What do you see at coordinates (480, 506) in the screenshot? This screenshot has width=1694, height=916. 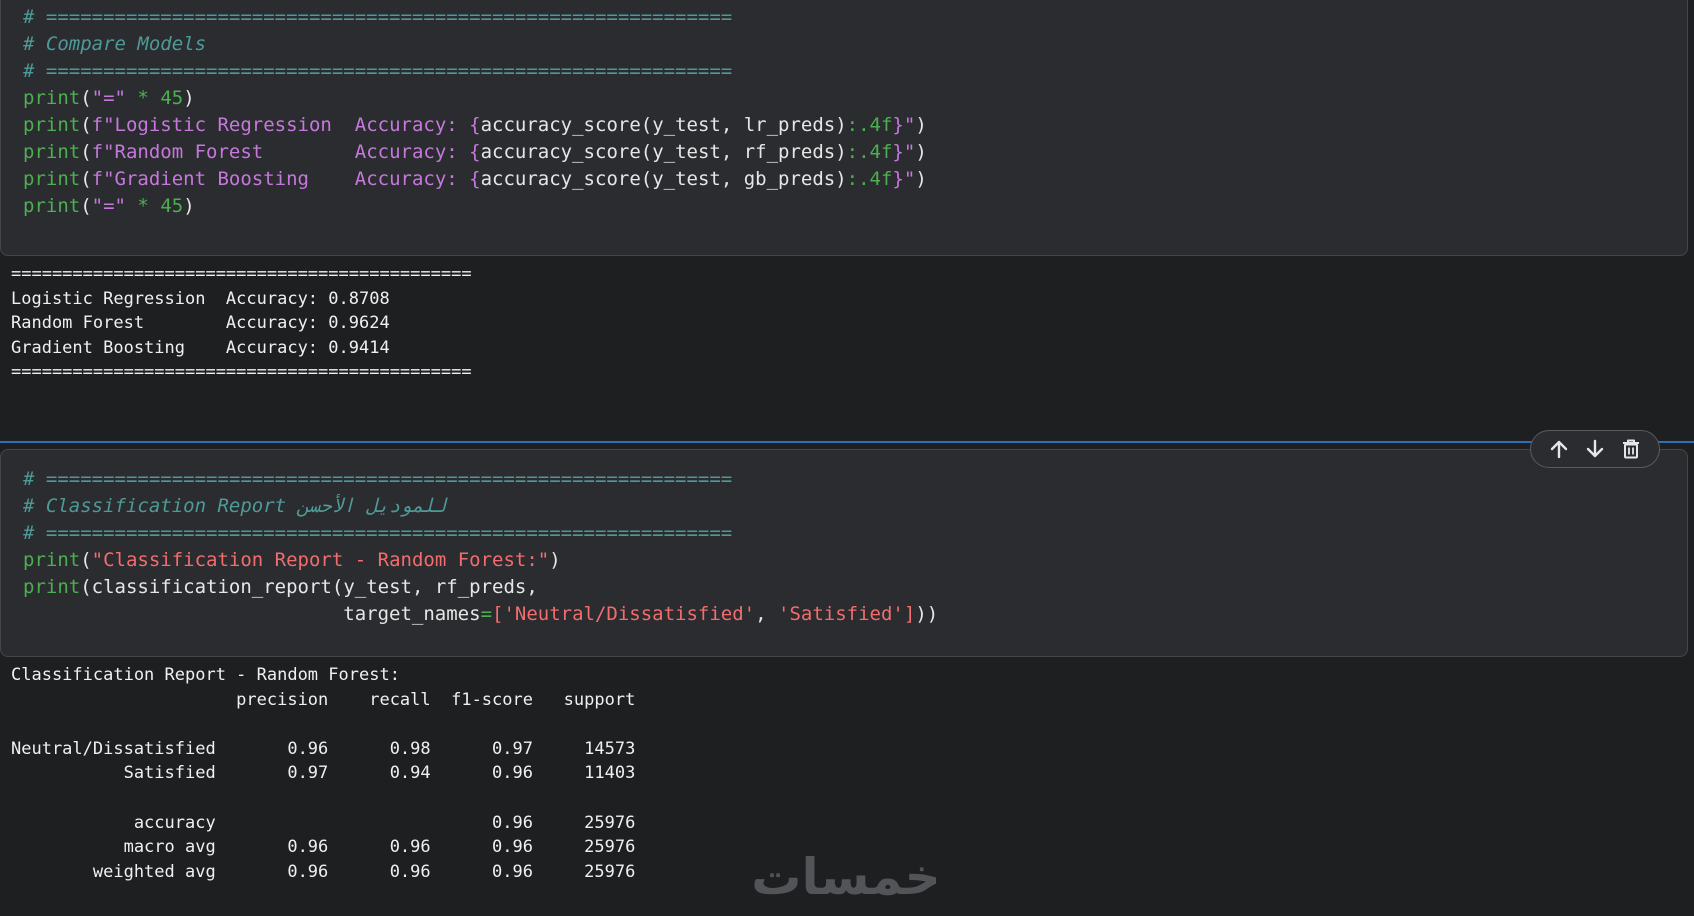 I see `code-line: # Classification Report للموديل الأحسن` at bounding box center [480, 506].